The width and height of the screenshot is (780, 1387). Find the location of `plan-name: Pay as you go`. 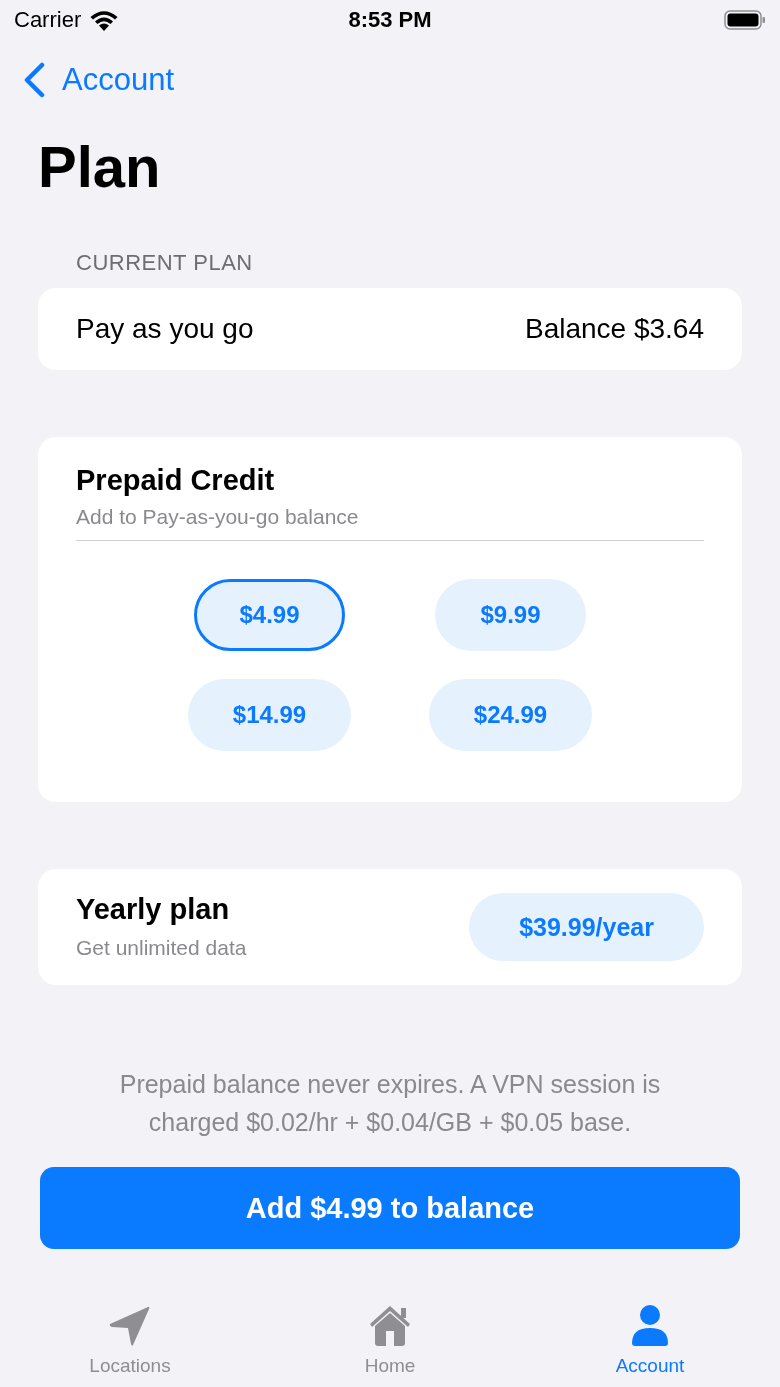

plan-name: Pay as you go is located at coordinates (165, 329).